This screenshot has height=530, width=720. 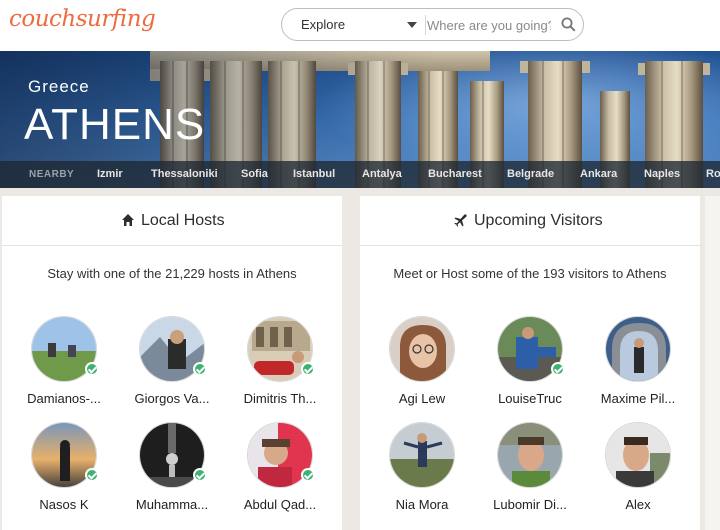 I want to click on page-edge, so click(x=712, y=363).